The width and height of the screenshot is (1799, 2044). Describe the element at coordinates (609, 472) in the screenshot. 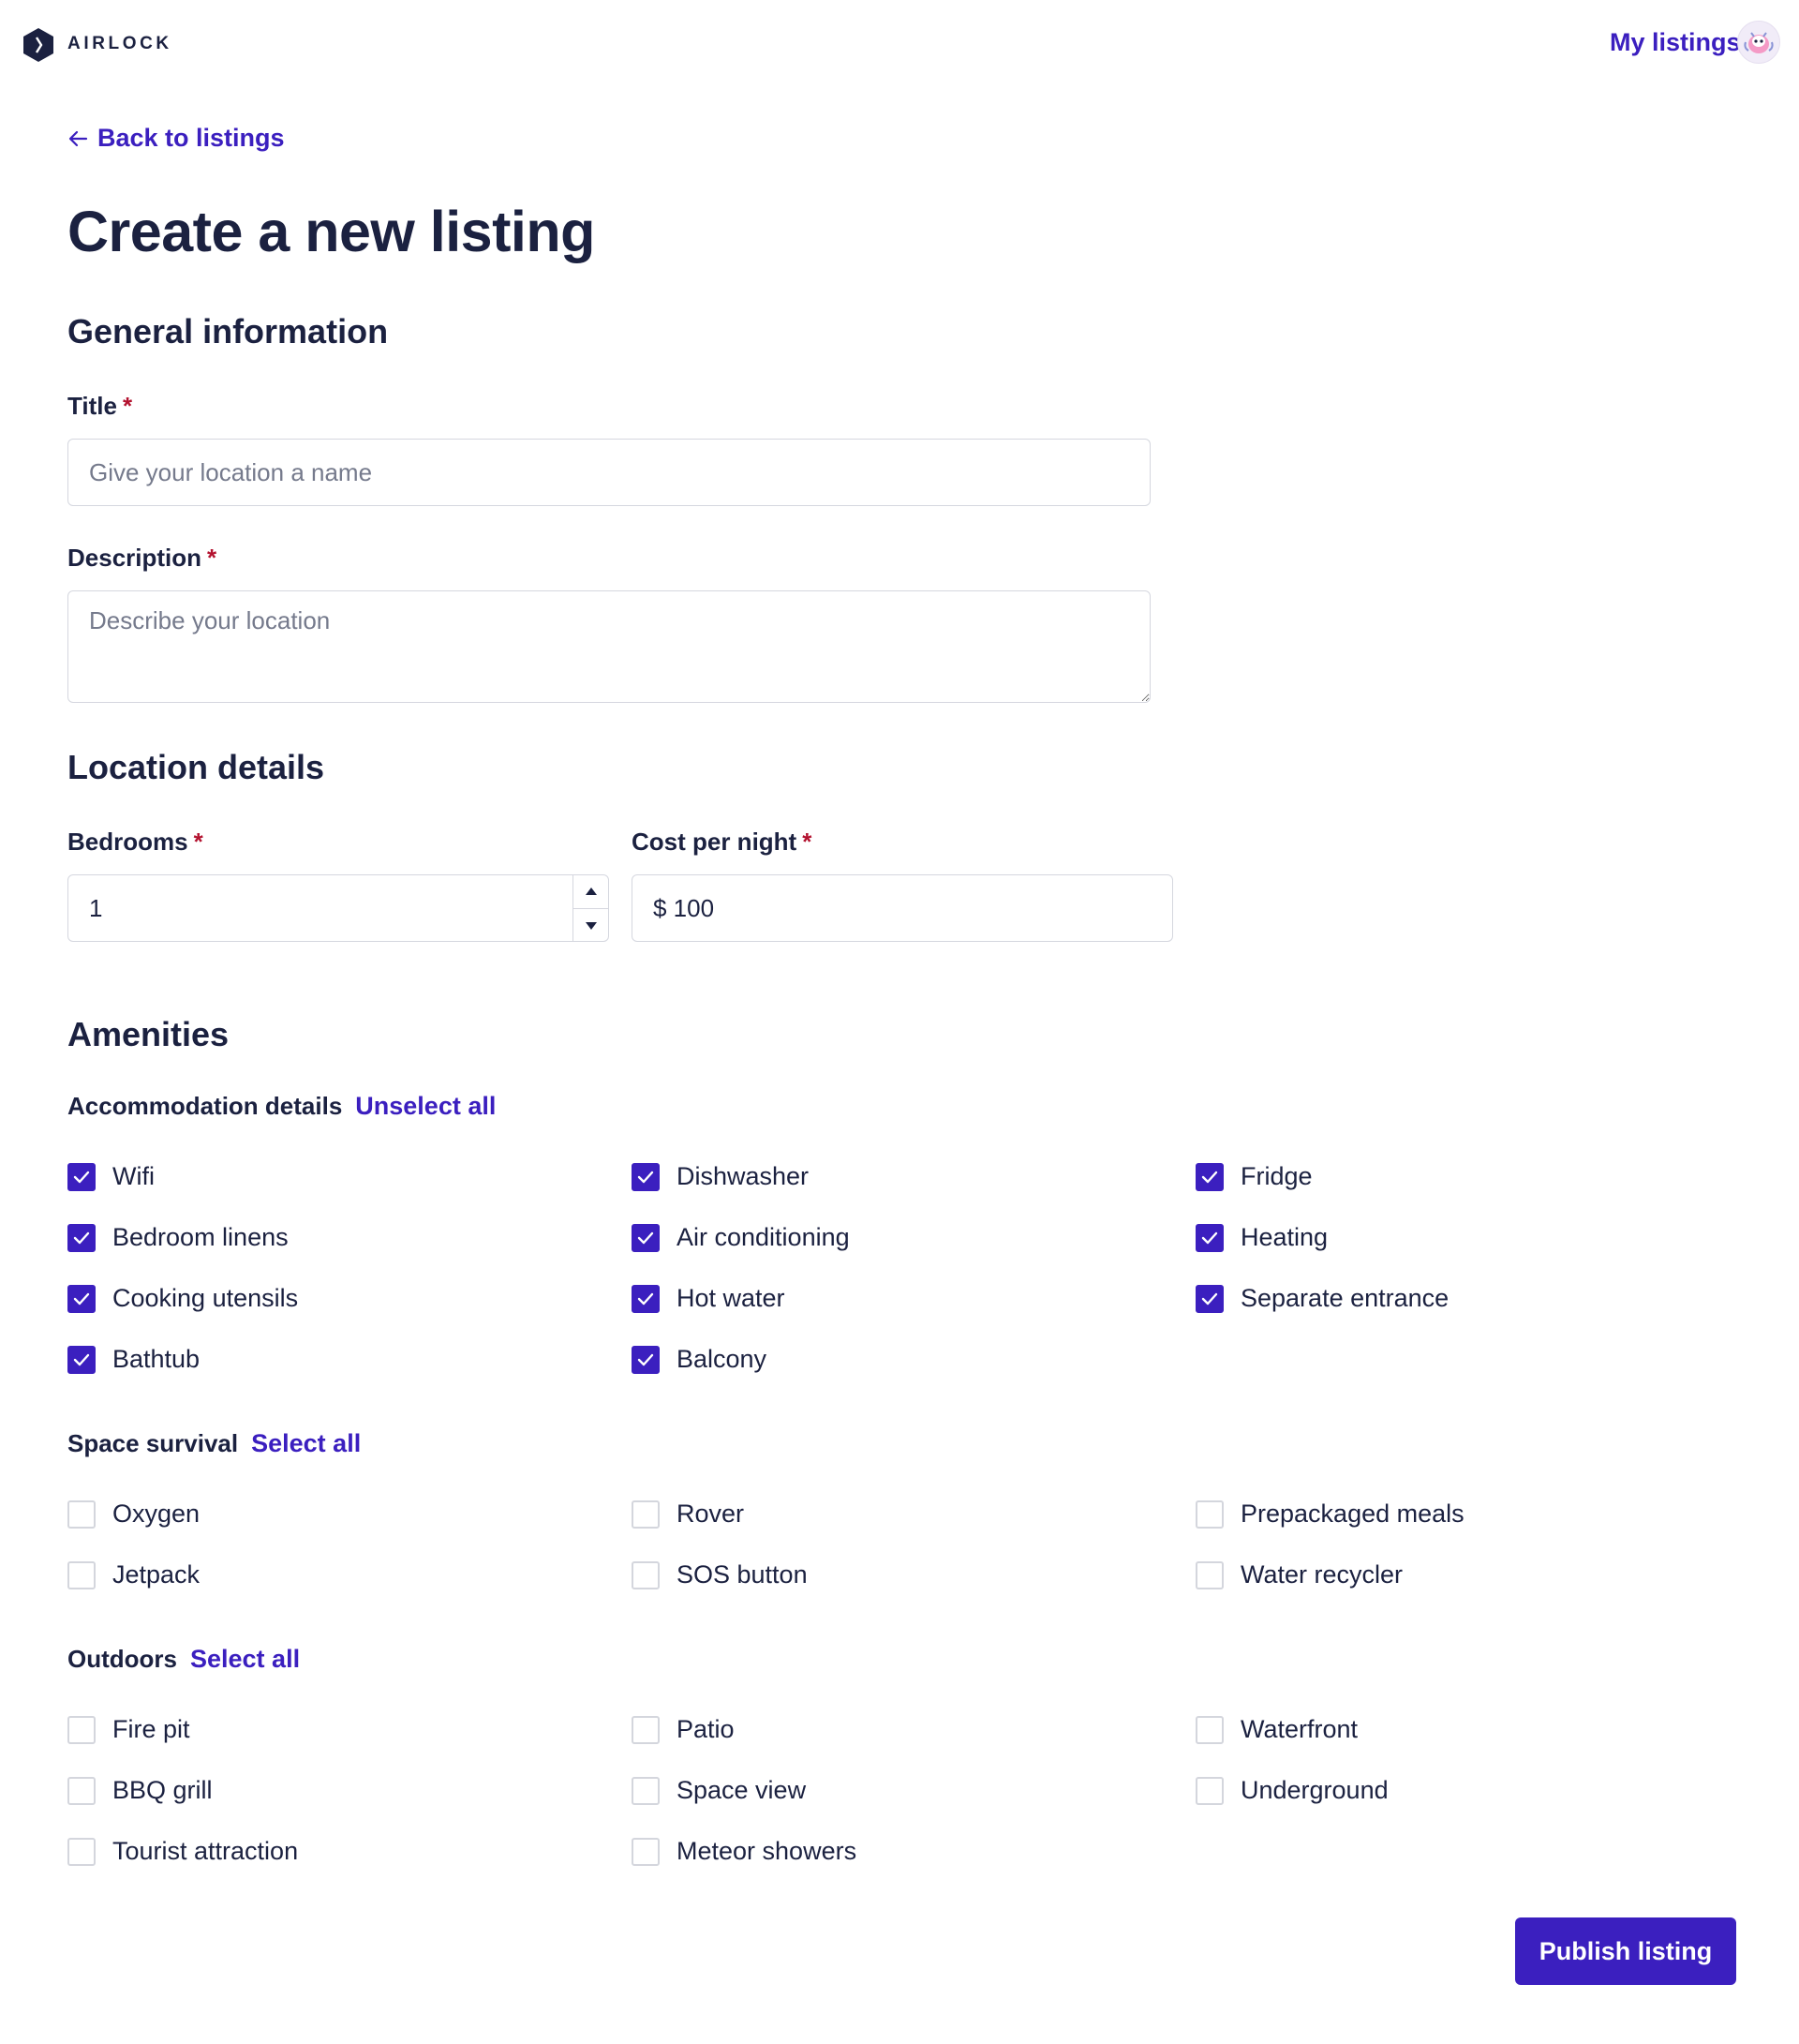

I see `title-input` at that location.